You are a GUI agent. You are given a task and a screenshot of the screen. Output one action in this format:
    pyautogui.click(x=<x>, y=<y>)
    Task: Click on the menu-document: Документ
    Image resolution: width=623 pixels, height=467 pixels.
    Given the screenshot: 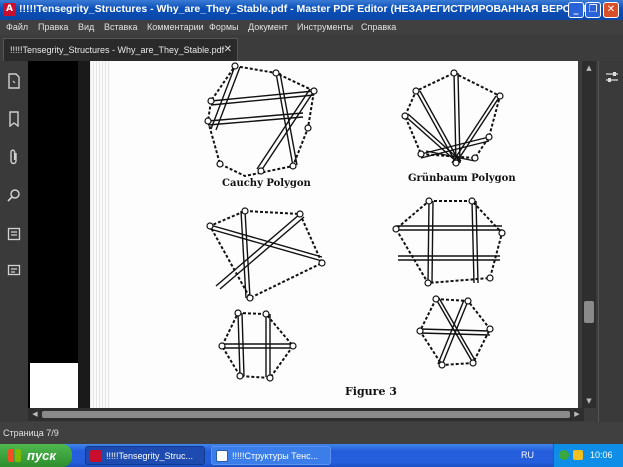 What is the action you would take?
    pyautogui.click(x=268, y=27)
    